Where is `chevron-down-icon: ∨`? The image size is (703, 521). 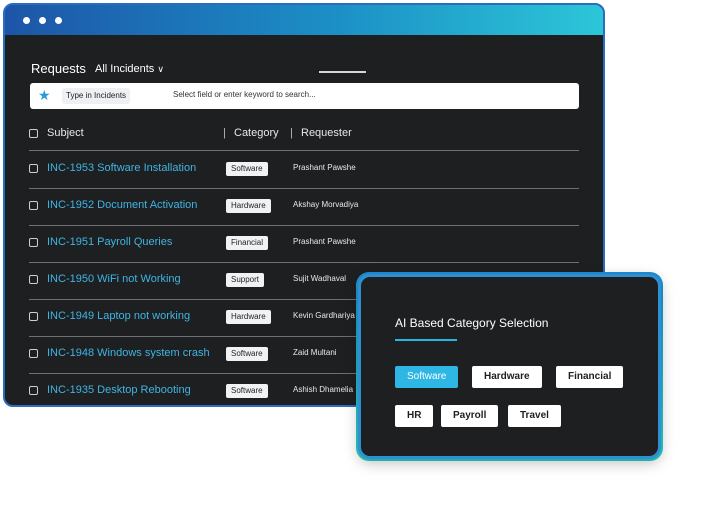 chevron-down-icon: ∨ is located at coordinates (160, 69).